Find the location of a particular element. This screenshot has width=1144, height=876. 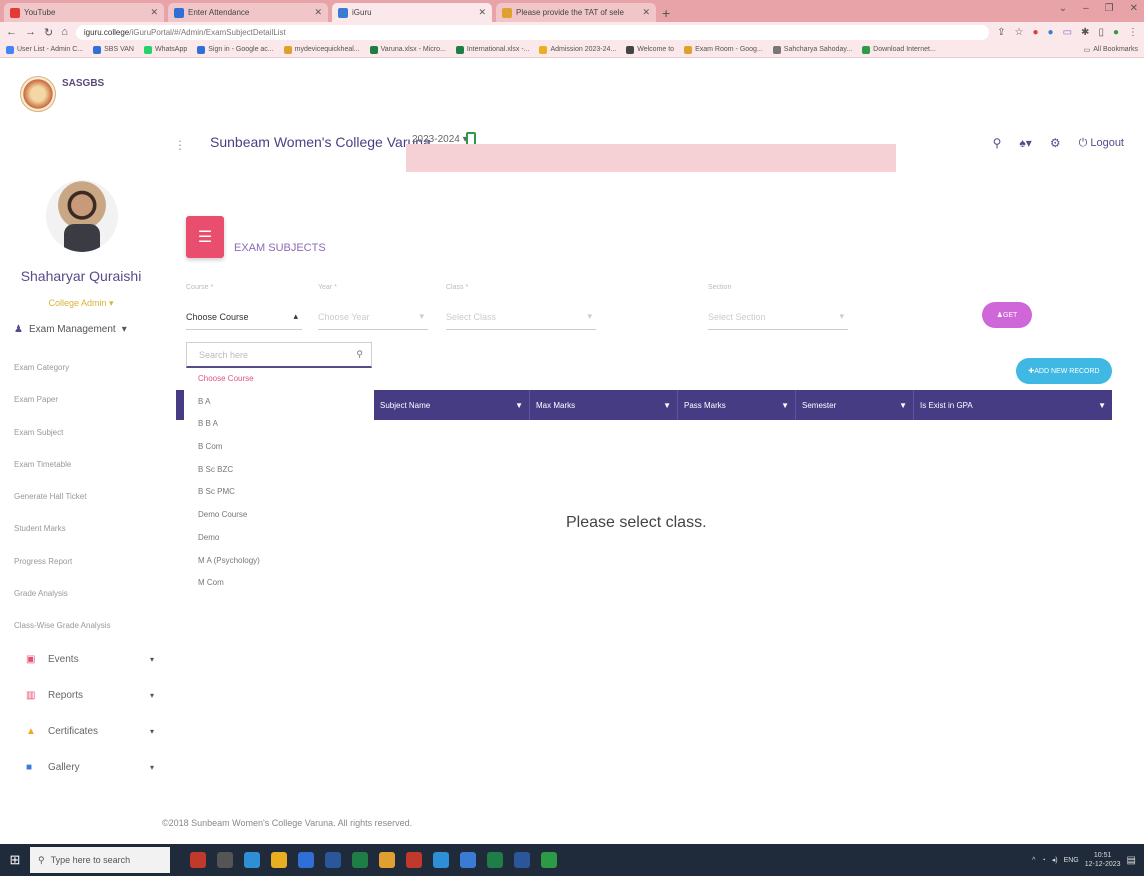

browser-tab: YouTube ✕ is located at coordinates (84, 12).